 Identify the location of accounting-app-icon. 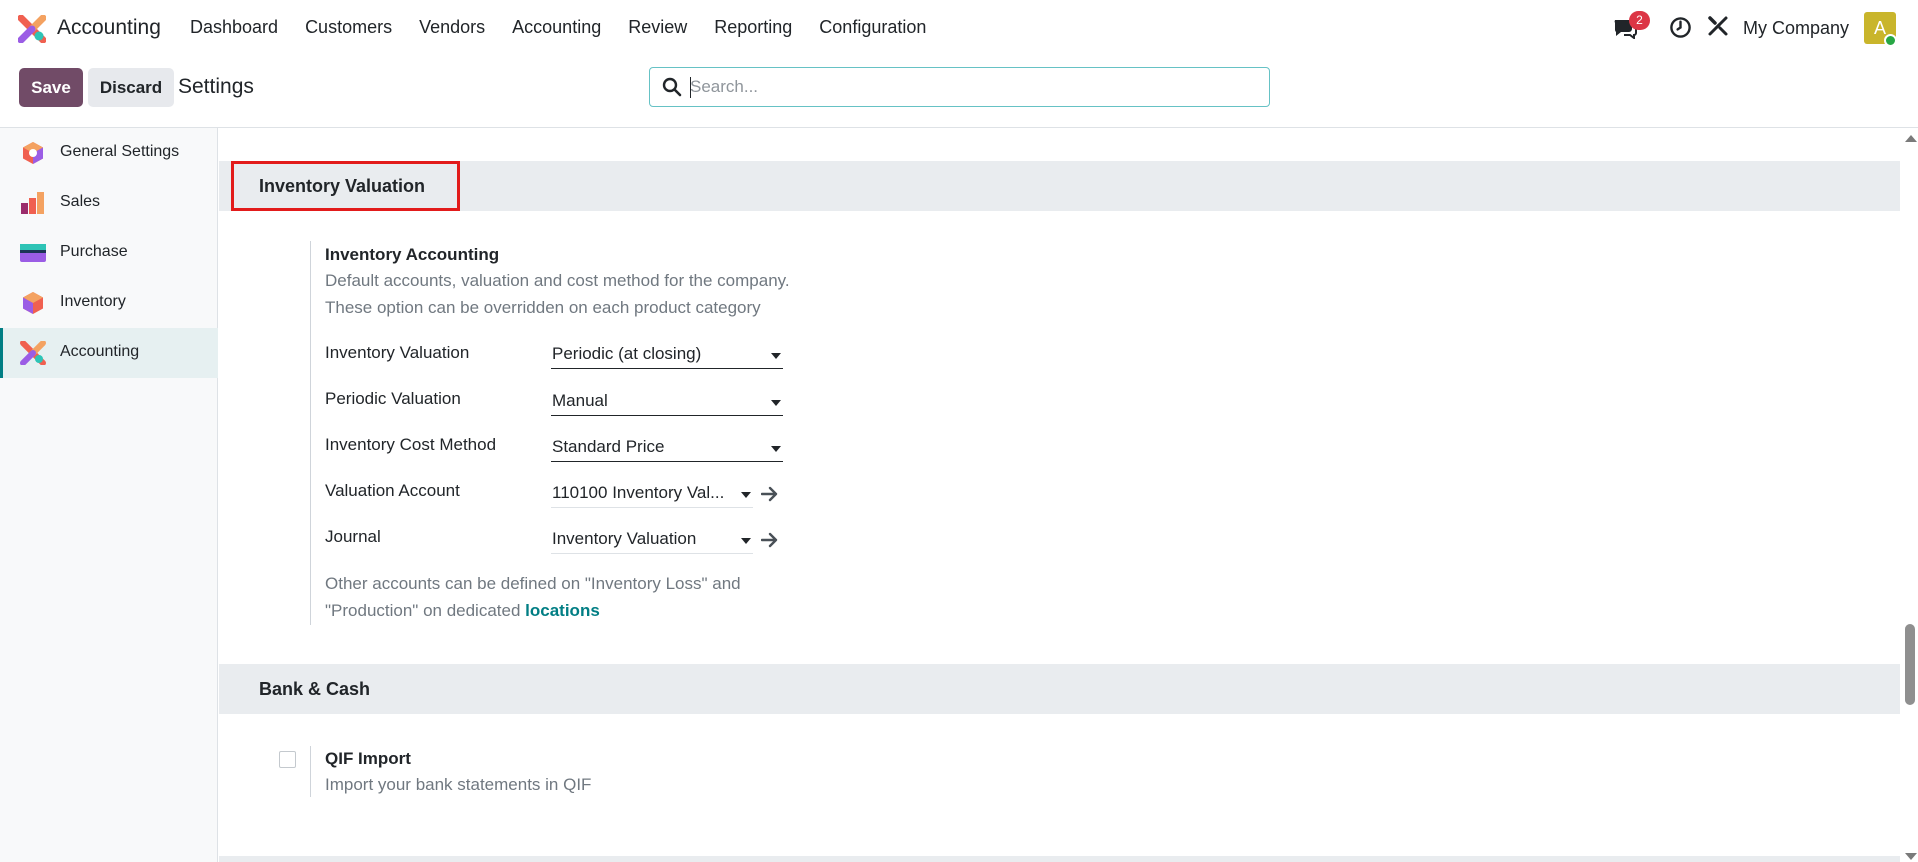
(32, 29).